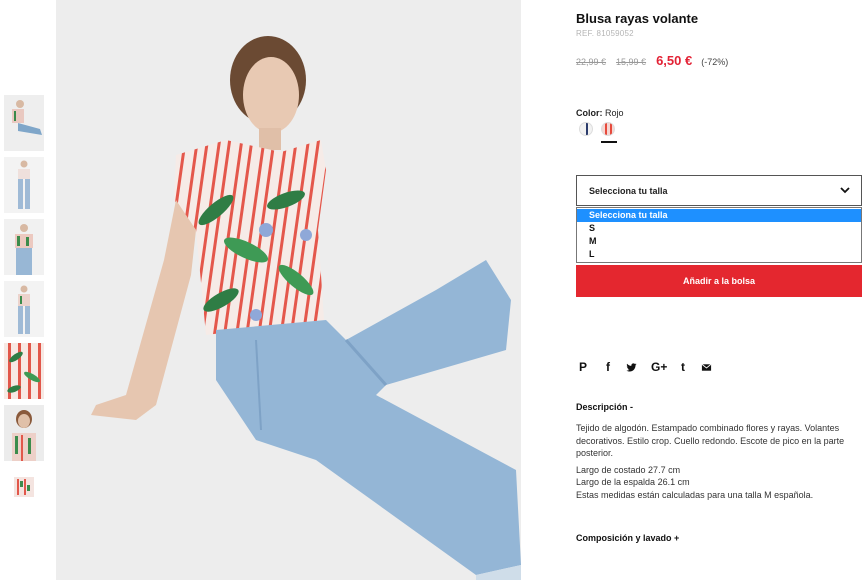 This screenshot has height=580, width=862. Describe the element at coordinates (604, 407) in the screenshot. I see `description-toggle: Descripción -` at that location.